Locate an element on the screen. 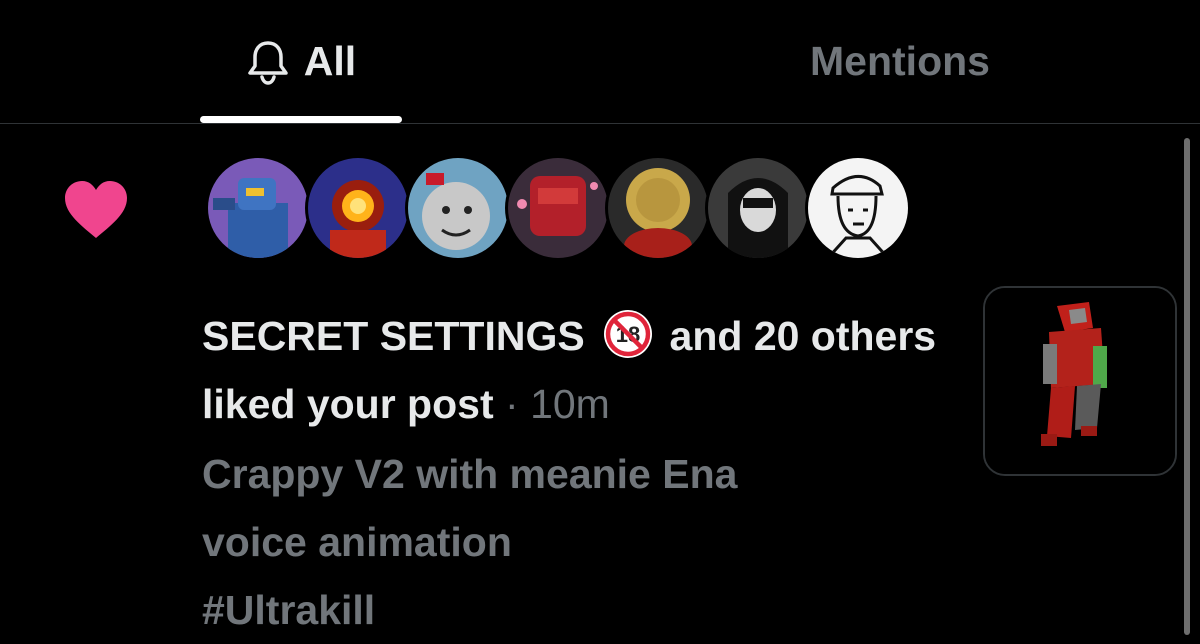  avatar-gray-cartoon is located at coordinates (458, 208).